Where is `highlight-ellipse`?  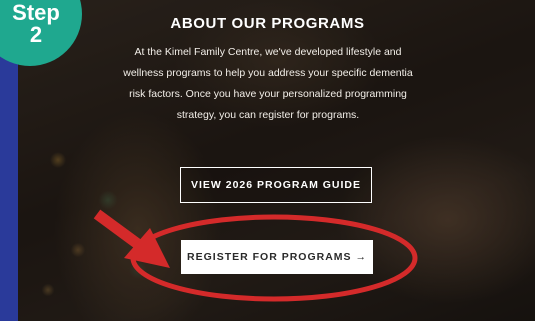
highlight-ellipse is located at coordinates (274, 258).